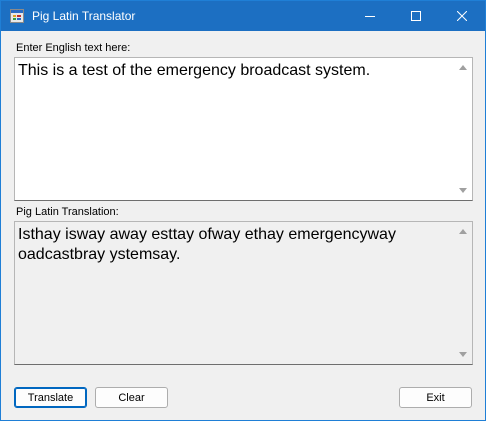 This screenshot has width=486, height=421. Describe the element at coordinates (131, 397) in the screenshot. I see `clear-button: Clear` at that location.